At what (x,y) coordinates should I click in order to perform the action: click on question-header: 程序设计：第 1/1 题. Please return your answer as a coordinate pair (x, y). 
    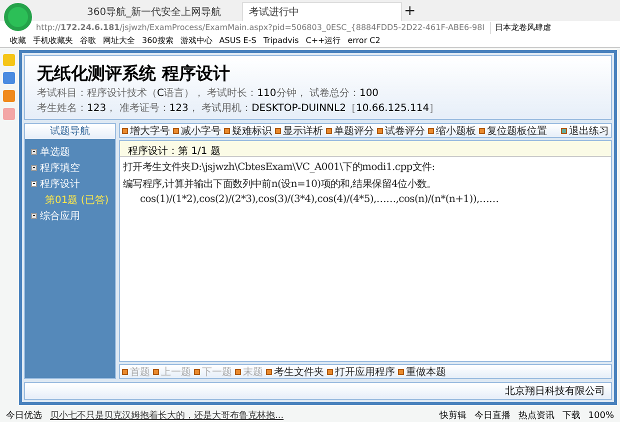
    Looking at the image, I should click on (365, 149).